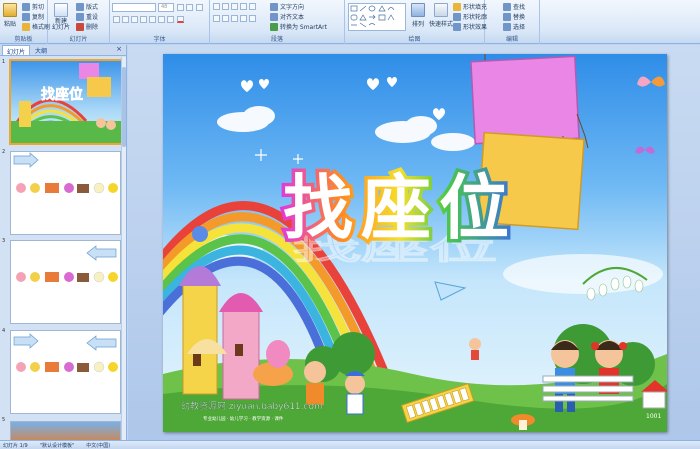  Describe the element at coordinates (134, 19) in the screenshot. I see `underline-icon` at that location.